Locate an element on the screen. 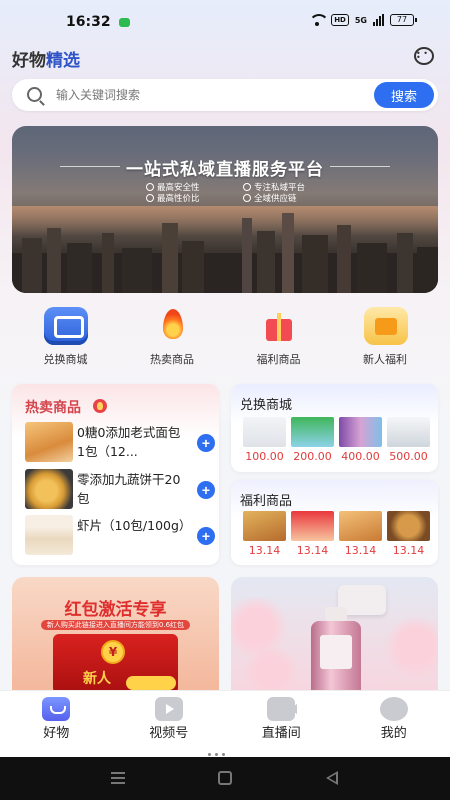  hot-badge-icon is located at coordinates (100, 406).